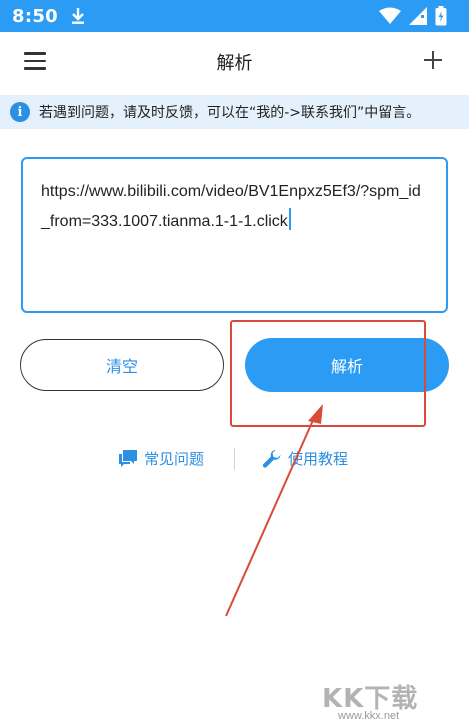 The image size is (469, 726). Describe the element at coordinates (390, 15) in the screenshot. I see `wifi-icon` at that location.